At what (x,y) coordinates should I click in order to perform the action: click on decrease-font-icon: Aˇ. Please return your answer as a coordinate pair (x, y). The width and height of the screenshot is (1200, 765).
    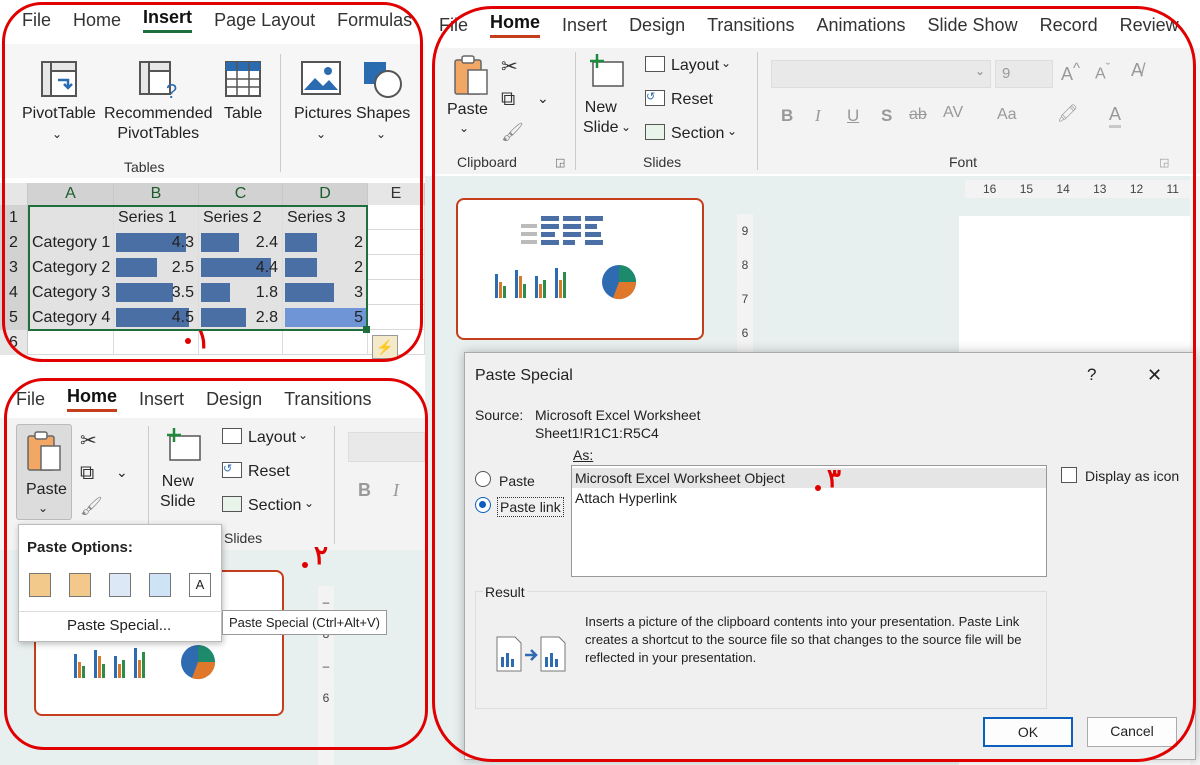
    Looking at the image, I should click on (1102, 71).